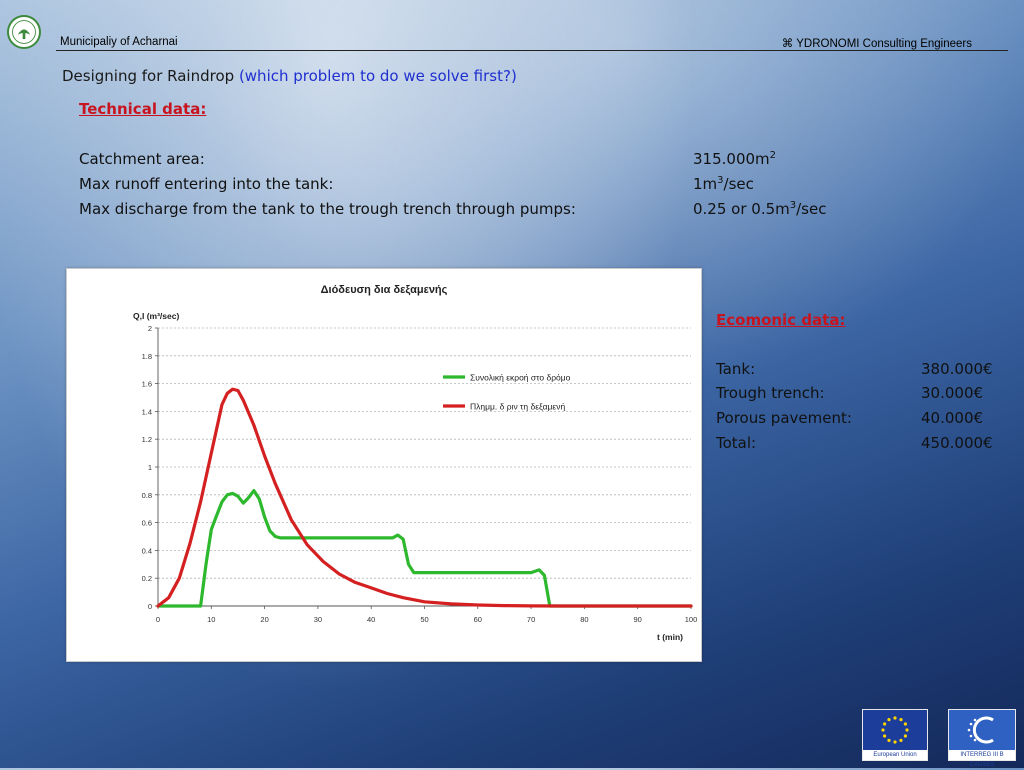  Describe the element at coordinates (876, 44) in the screenshot. I see `header-company: ⌘ YDRONOMI Consulting Engineers` at that location.